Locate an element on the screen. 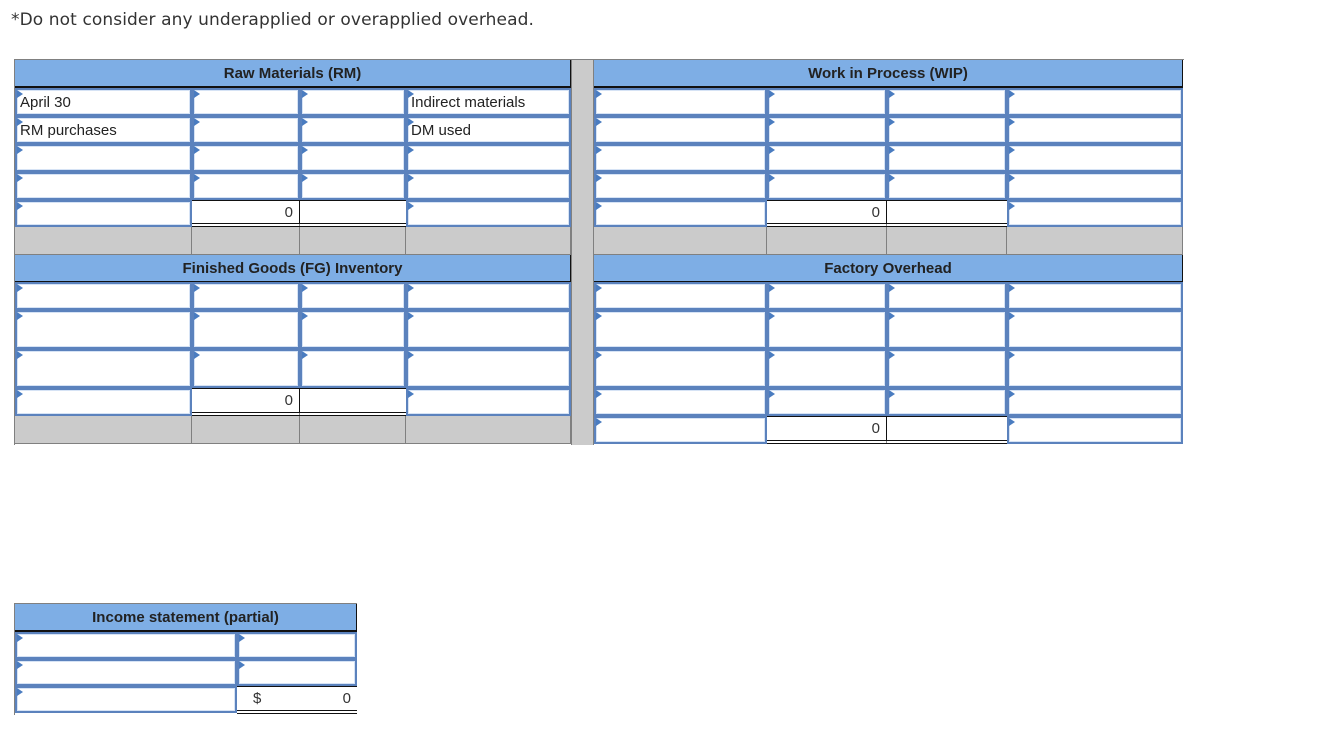  wip-debit-amount-1-field is located at coordinates (828, 102).